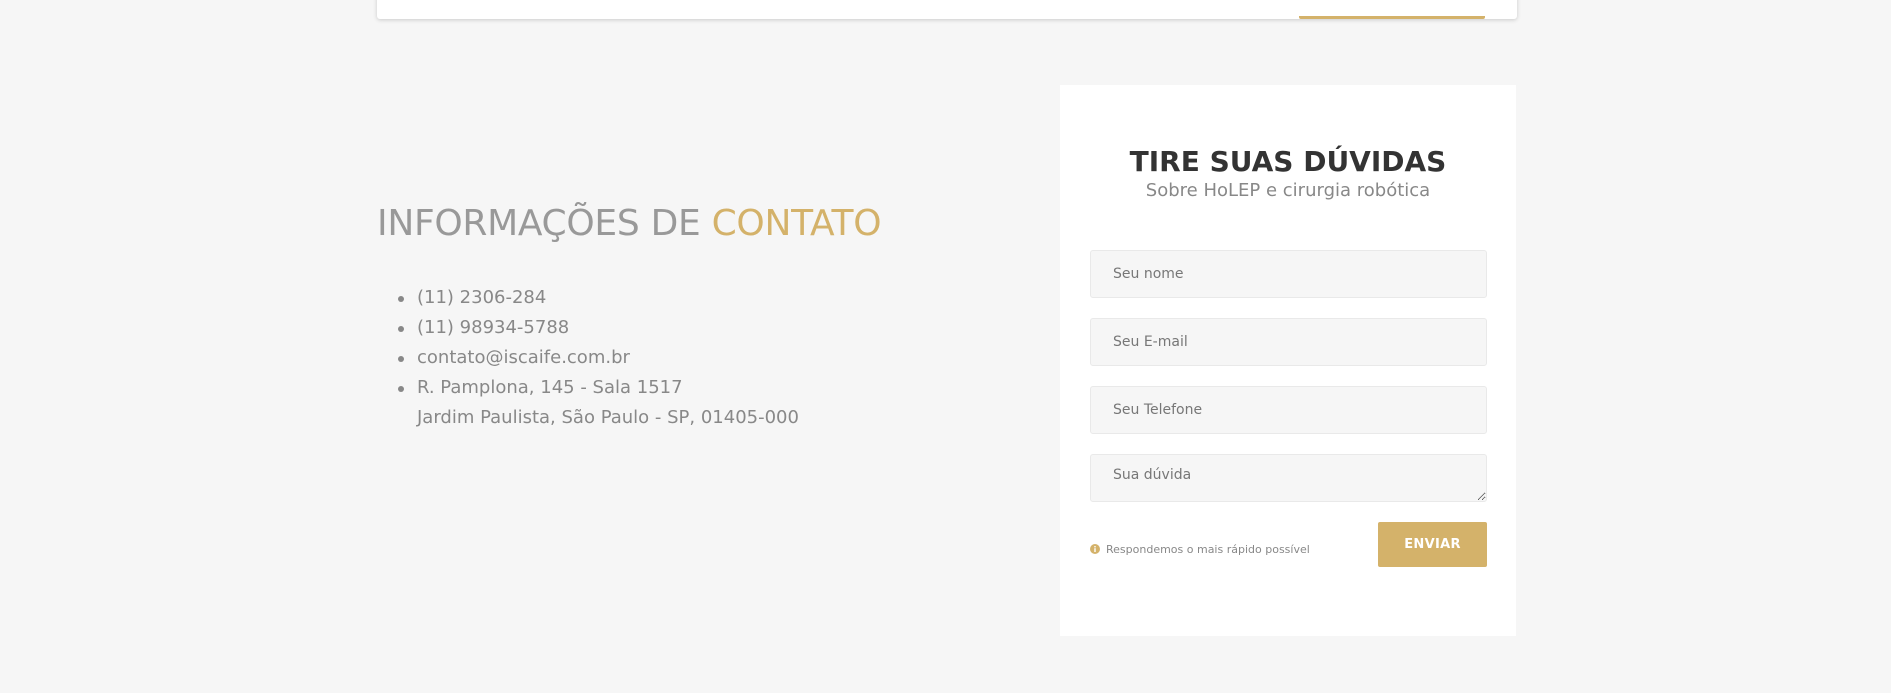 The width and height of the screenshot is (1891, 693). Describe the element at coordinates (550, 387) in the screenshot. I see `contact-address-line1: R. Pamplona, 145 - Sala 1517` at that location.